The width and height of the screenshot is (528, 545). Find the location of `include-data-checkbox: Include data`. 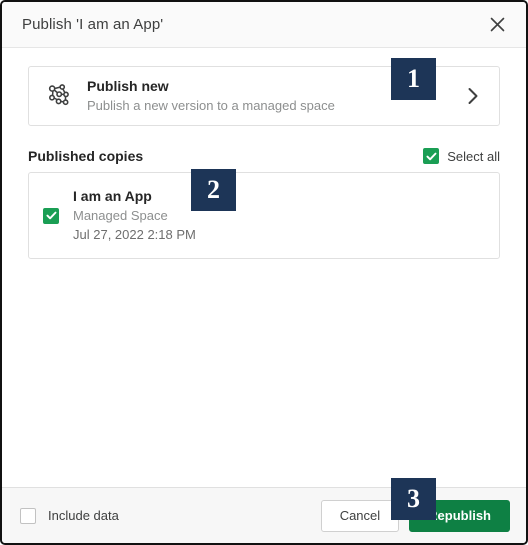

include-data-checkbox: Include data is located at coordinates (69, 515).